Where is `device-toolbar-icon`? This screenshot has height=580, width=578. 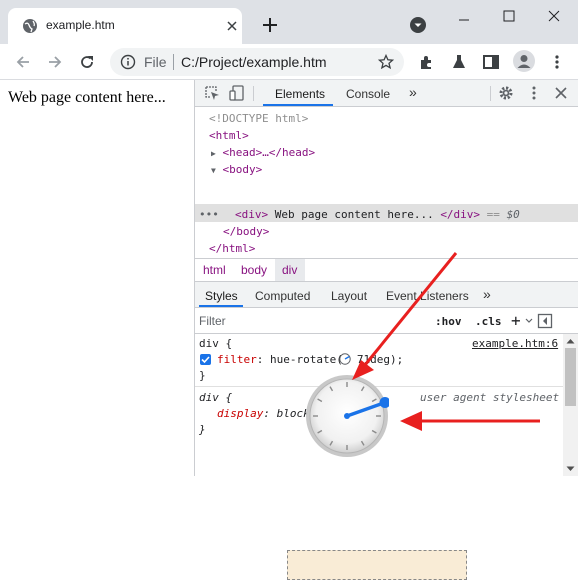 device-toolbar-icon is located at coordinates (237, 93).